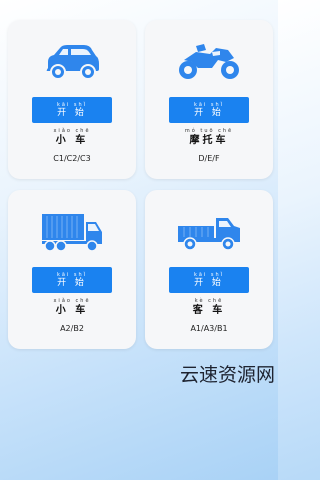  I want to click on vehicle-name-label: 客 车, so click(209, 310).